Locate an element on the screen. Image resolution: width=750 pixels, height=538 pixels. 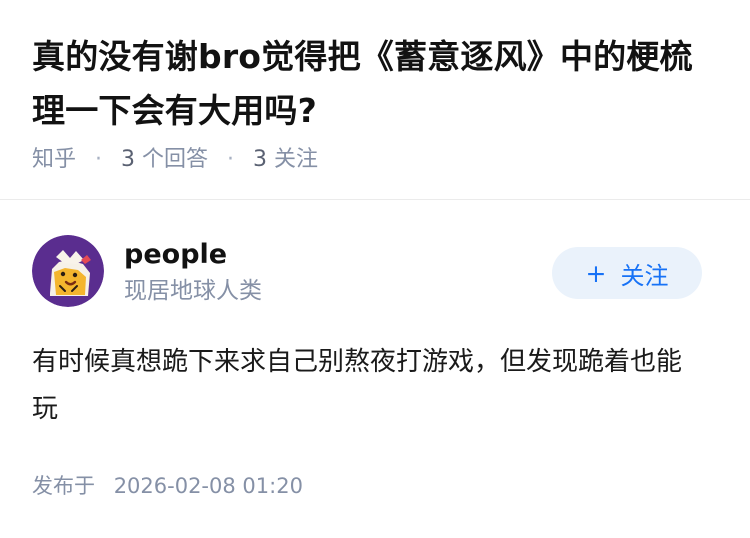
author-info: people 现居地球人类 is located at coordinates (193, 272).